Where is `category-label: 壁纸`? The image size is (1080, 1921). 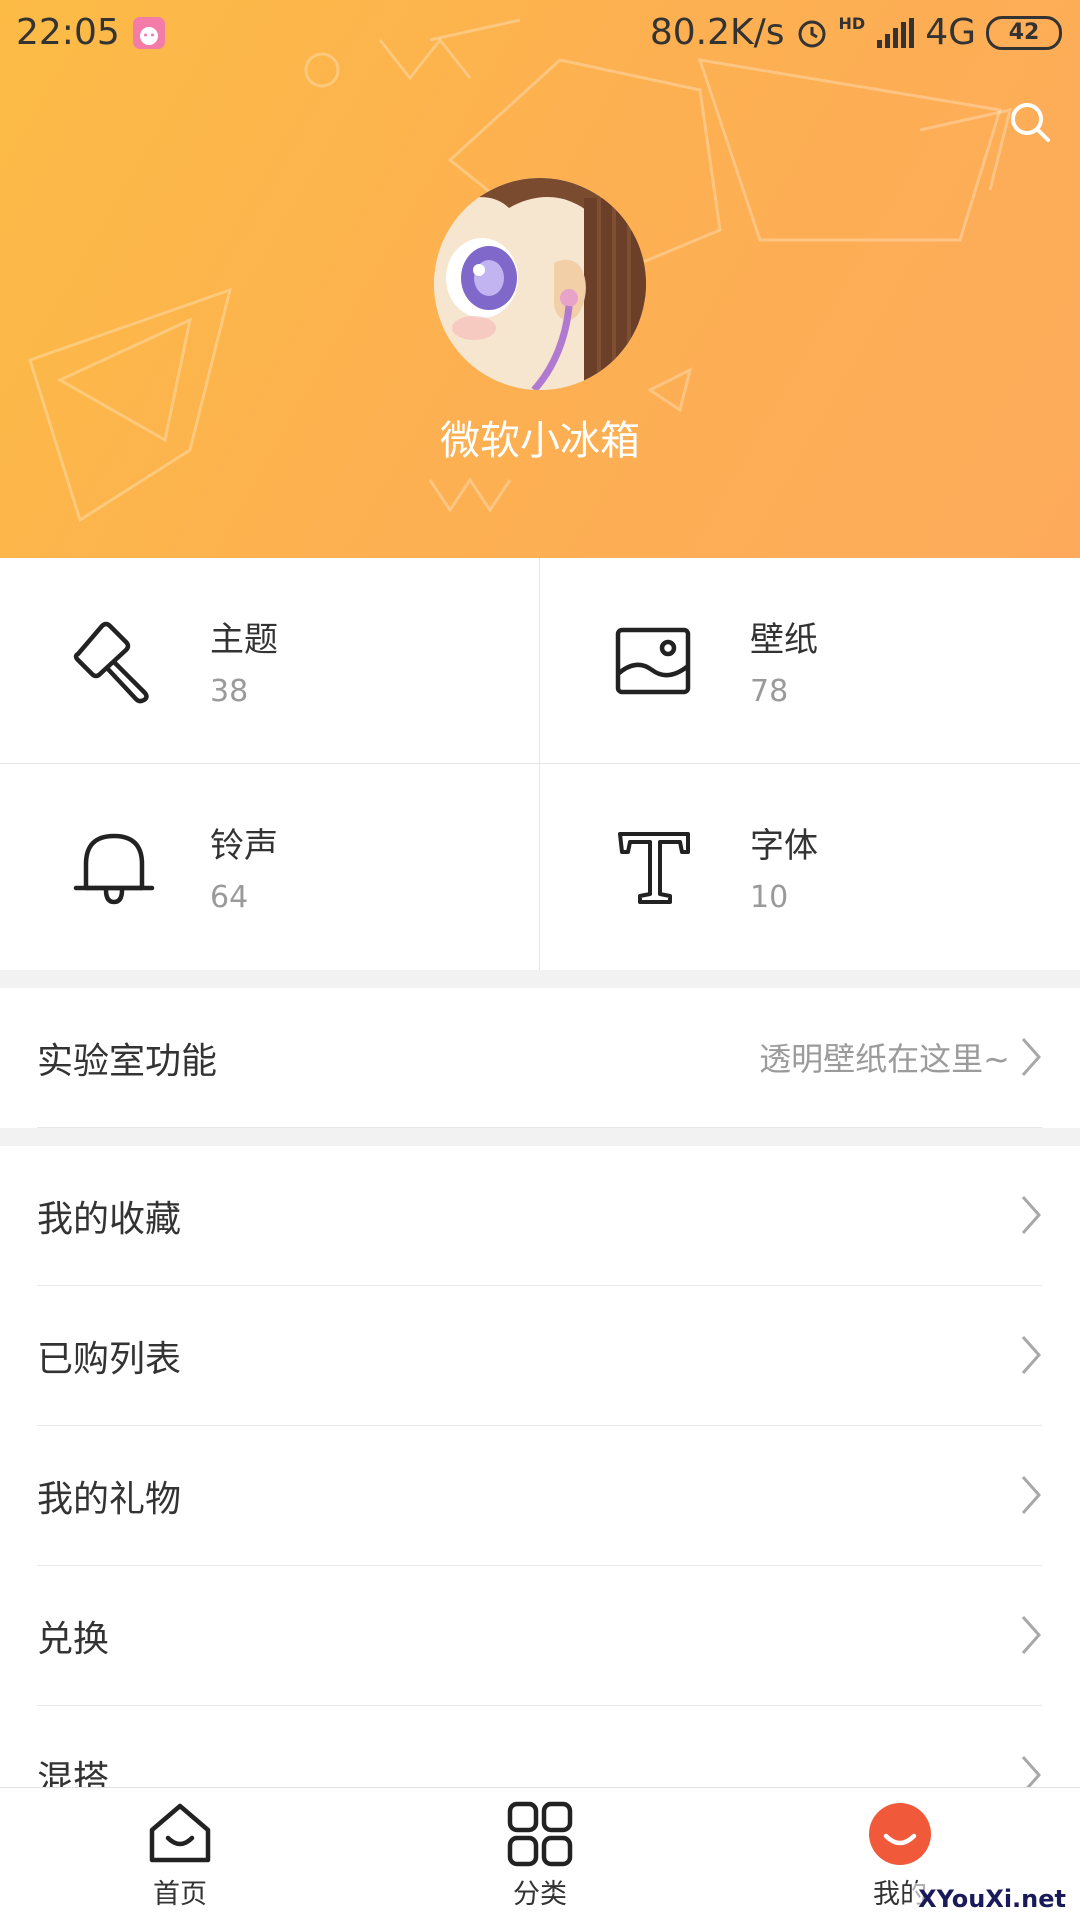
category-label: 壁纸 is located at coordinates (784, 640).